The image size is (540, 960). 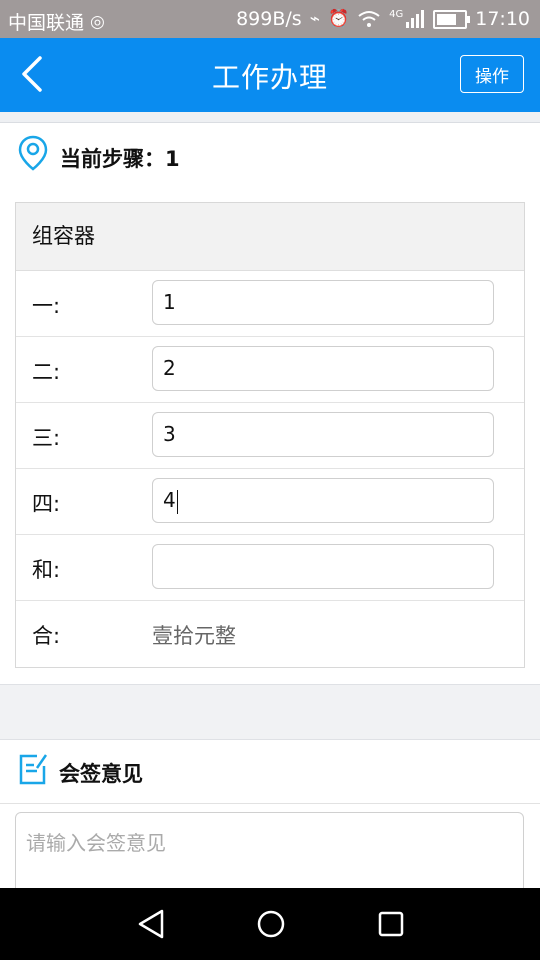 What do you see at coordinates (492, 74) in the screenshot?
I see `operate-button: 操作` at bounding box center [492, 74].